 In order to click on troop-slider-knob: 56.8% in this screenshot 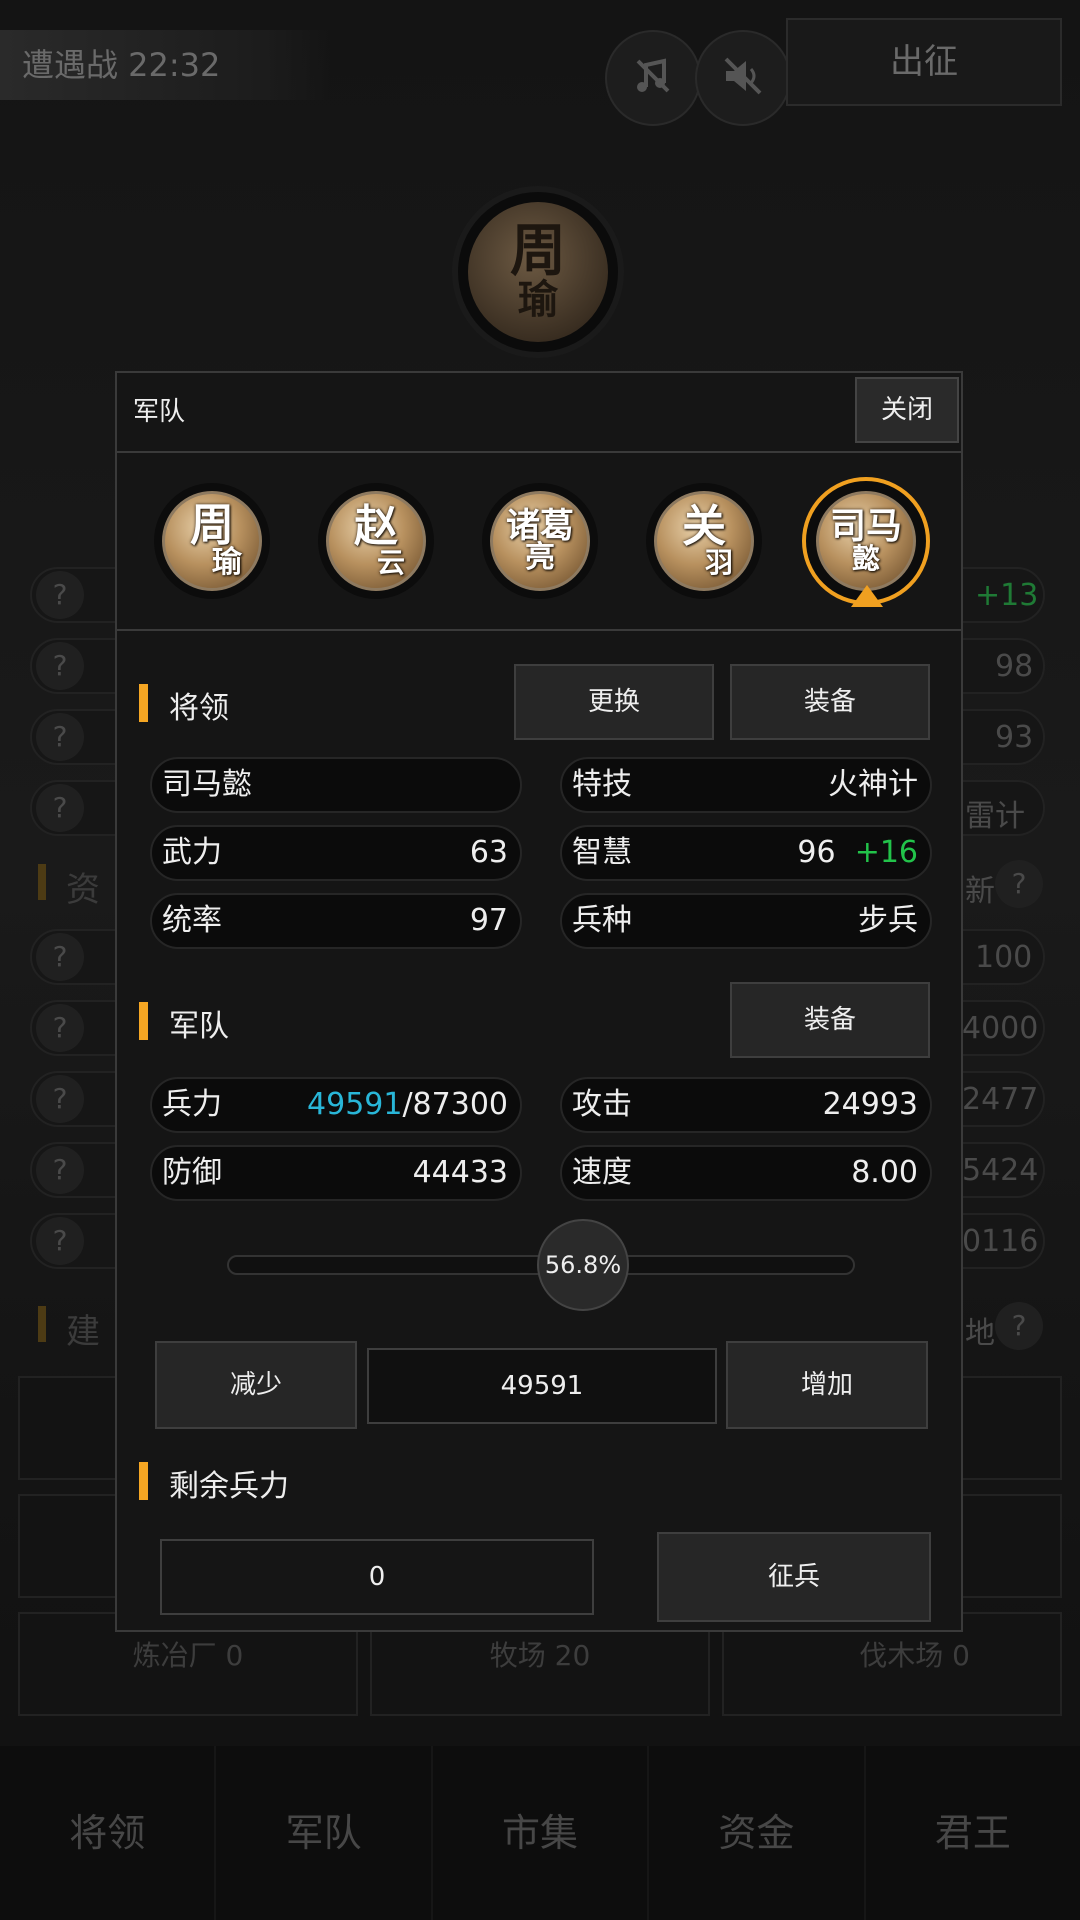, I will do `click(583, 1265)`.